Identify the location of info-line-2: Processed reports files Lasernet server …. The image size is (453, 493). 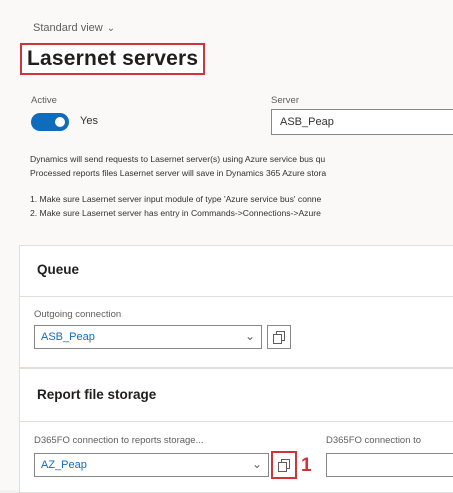
(178, 173).